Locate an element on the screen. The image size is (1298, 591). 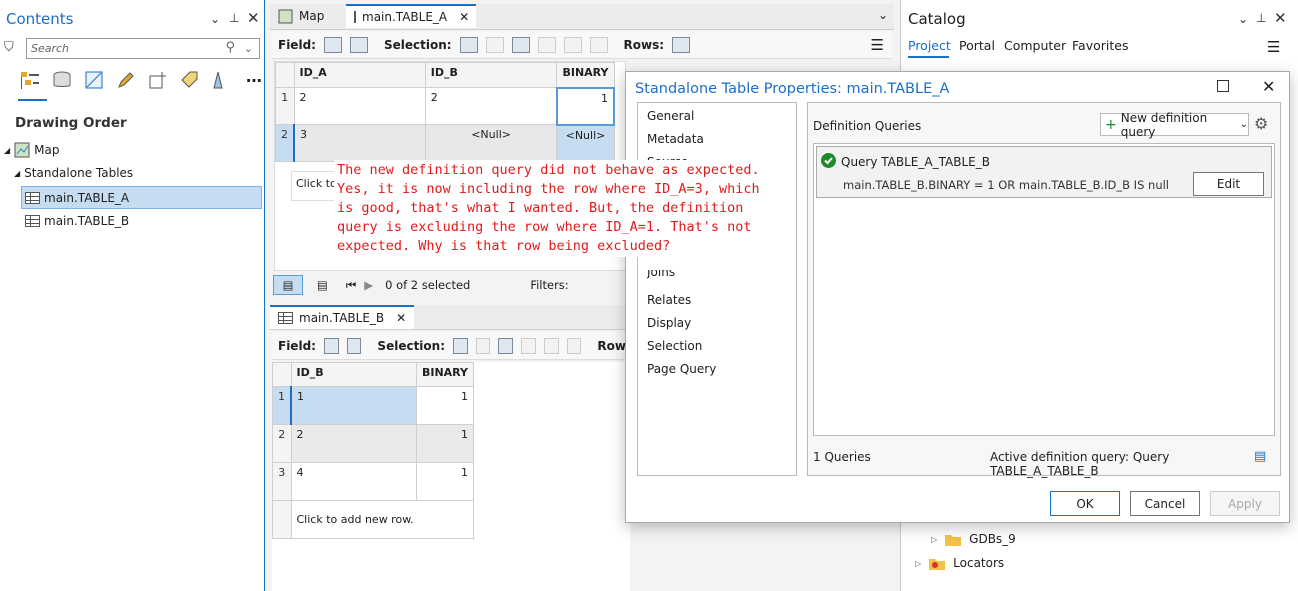
nav-display: Display is located at coordinates (669, 323).